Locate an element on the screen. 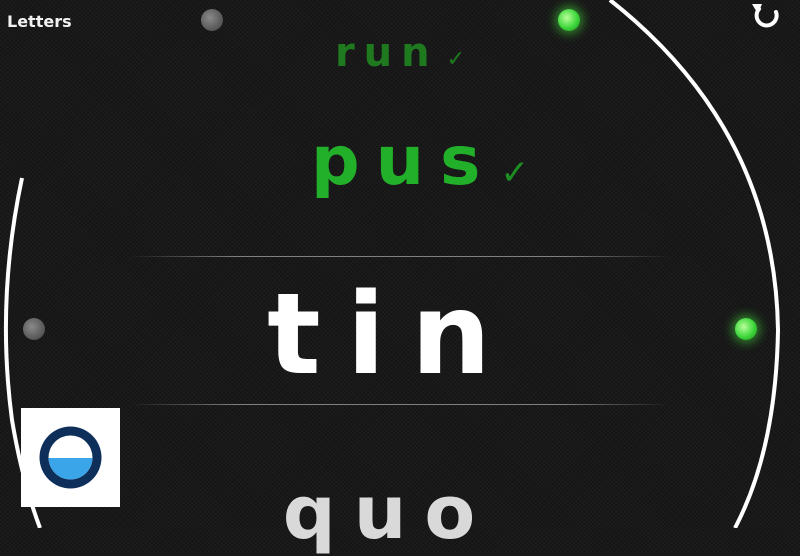 This screenshot has height=556, width=800. divider-top is located at coordinates (400, 256).